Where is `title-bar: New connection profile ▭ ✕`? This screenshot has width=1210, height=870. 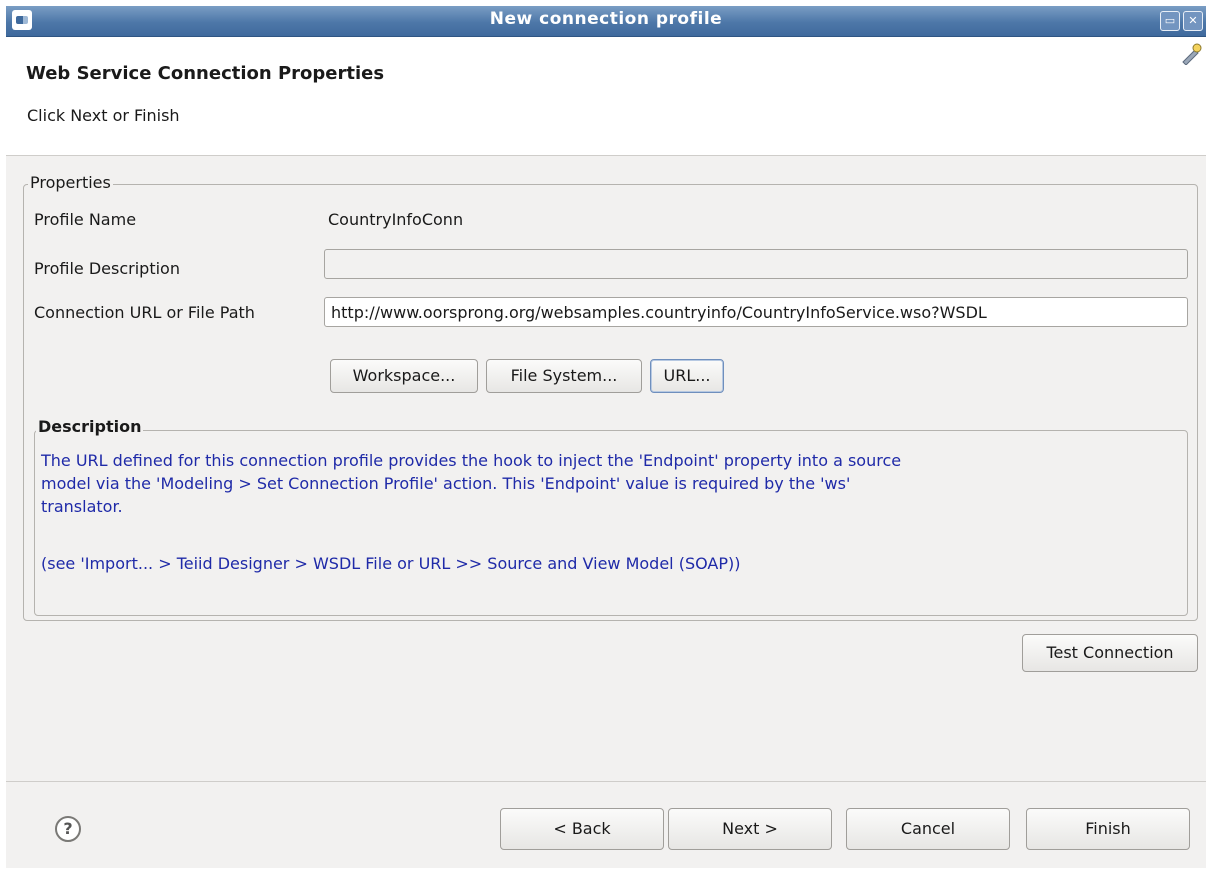 title-bar: New connection profile ▭ ✕ is located at coordinates (606, 21).